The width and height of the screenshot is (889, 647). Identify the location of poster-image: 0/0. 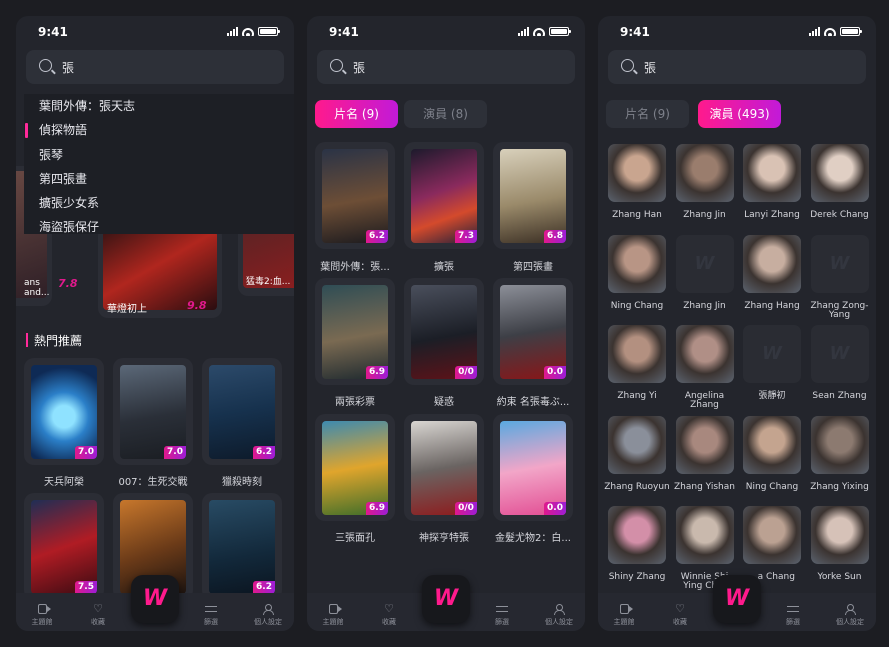
(444, 468).